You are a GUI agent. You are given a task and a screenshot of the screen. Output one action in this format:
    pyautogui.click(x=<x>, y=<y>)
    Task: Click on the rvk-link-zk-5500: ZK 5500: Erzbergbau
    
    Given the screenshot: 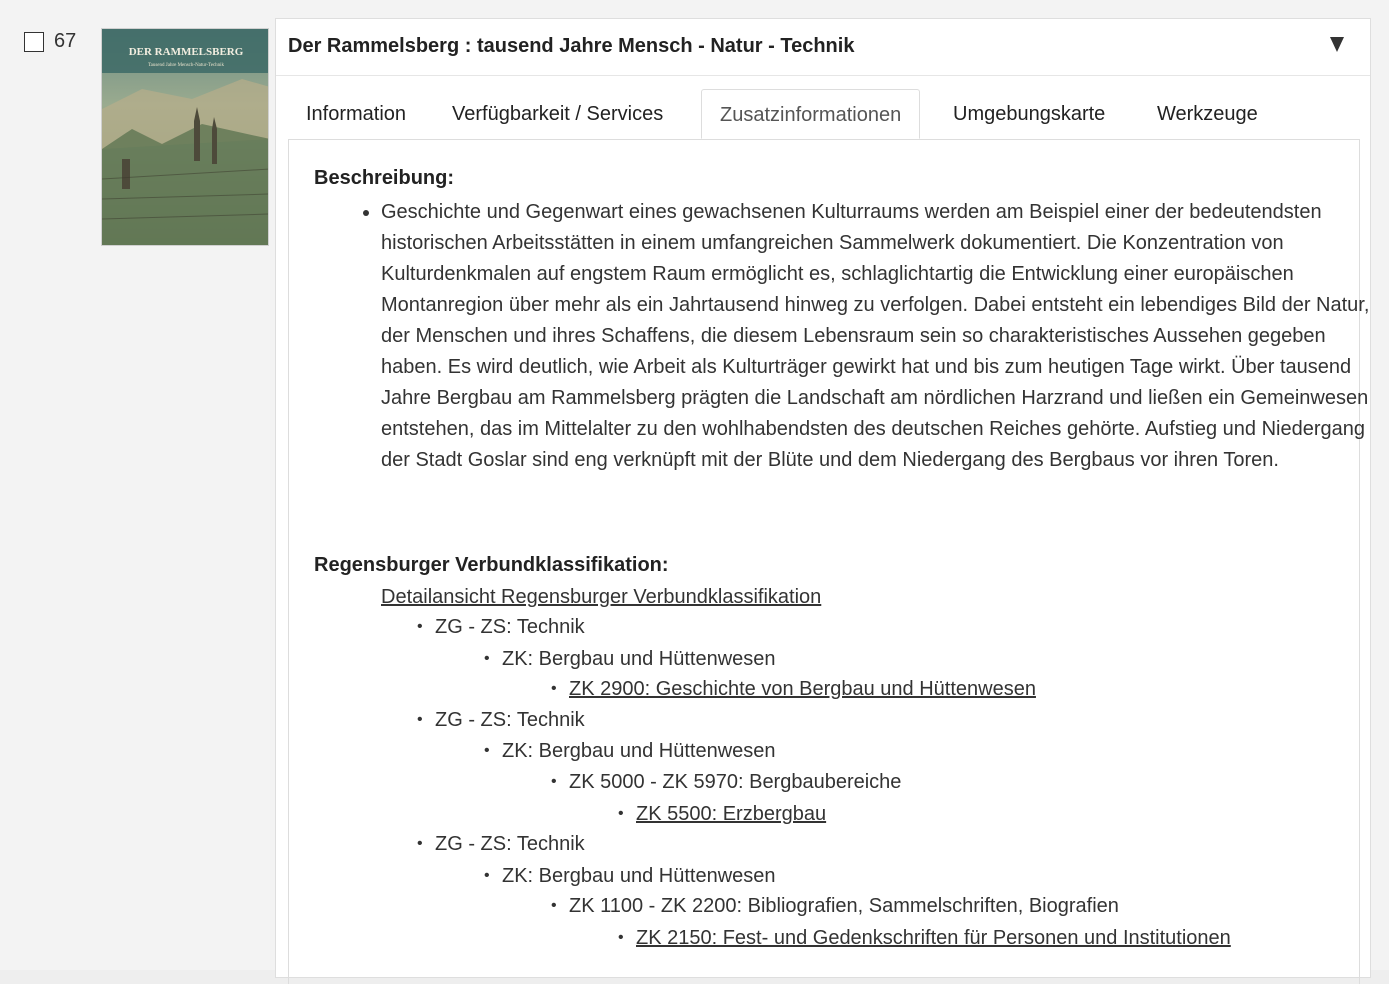 What is the action you would take?
    pyautogui.click(x=731, y=814)
    